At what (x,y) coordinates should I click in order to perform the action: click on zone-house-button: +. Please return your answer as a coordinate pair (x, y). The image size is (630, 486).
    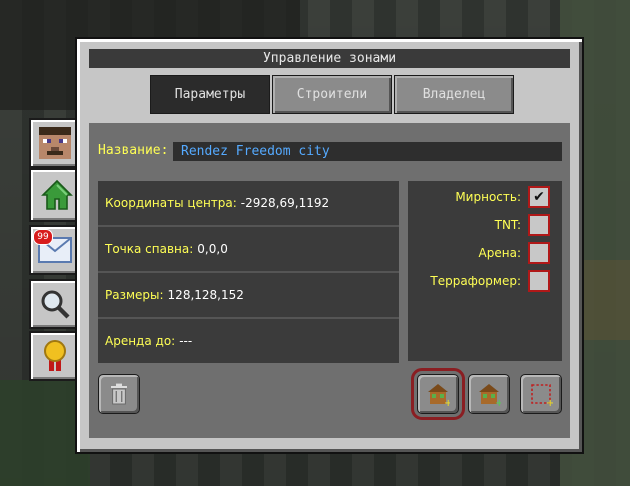
    Looking at the image, I should click on (489, 394).